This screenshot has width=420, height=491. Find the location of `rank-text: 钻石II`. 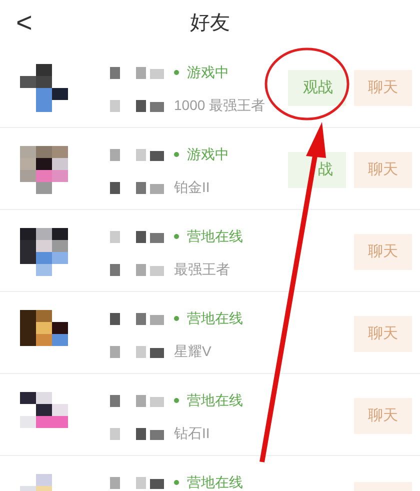

rank-text: 钻石II is located at coordinates (192, 433).